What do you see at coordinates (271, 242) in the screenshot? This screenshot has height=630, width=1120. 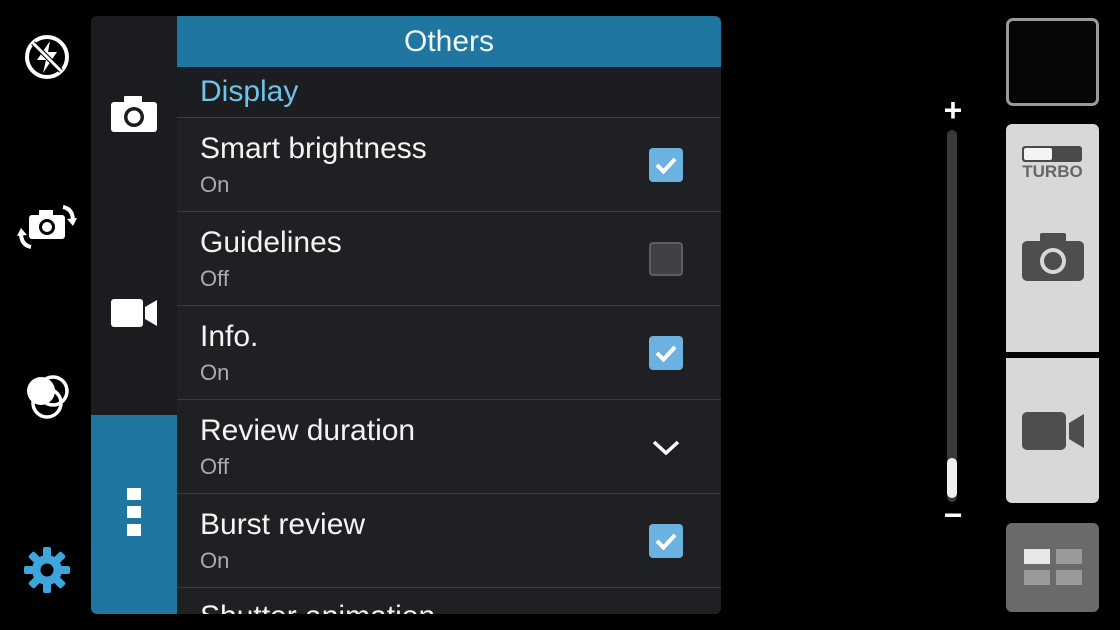 I see `setting-title: Guidelines` at bounding box center [271, 242].